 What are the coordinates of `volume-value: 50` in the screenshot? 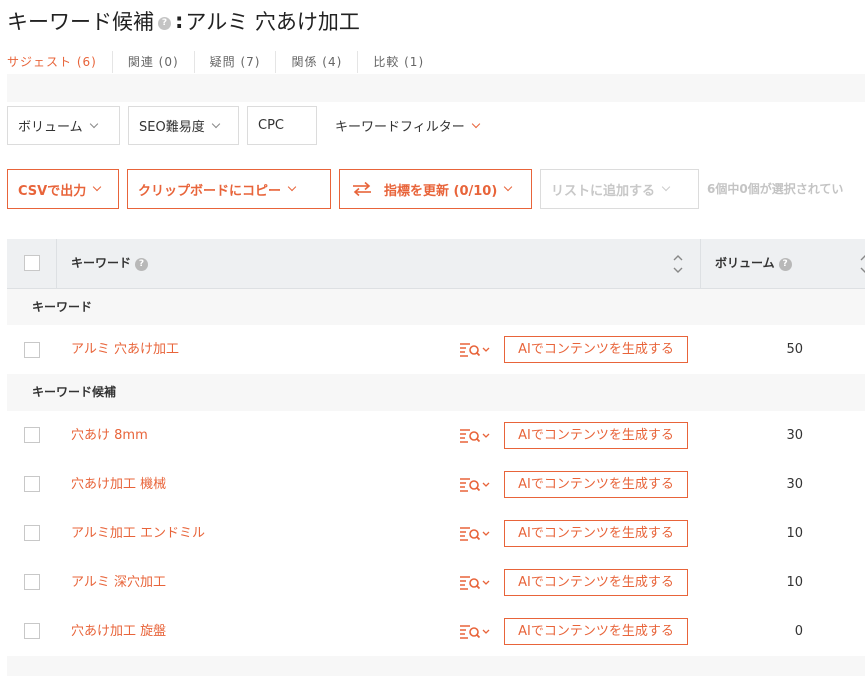 It's located at (794, 349).